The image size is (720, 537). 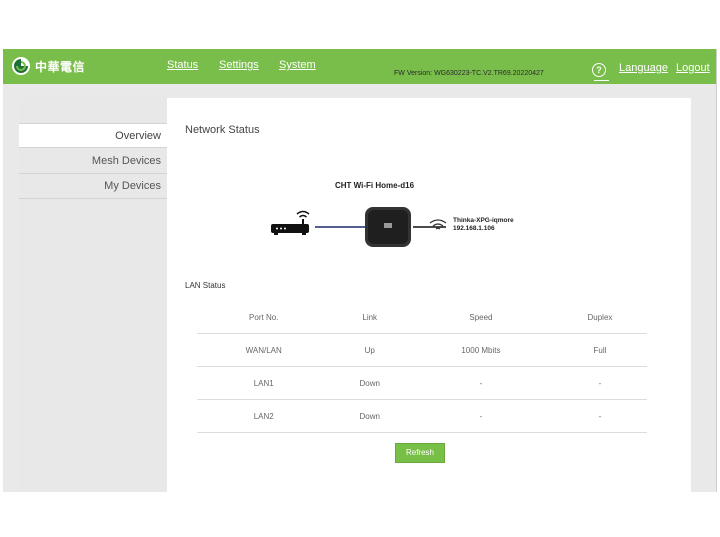 I want to click on table-row: LAN1 Down - -, so click(x=422, y=383).